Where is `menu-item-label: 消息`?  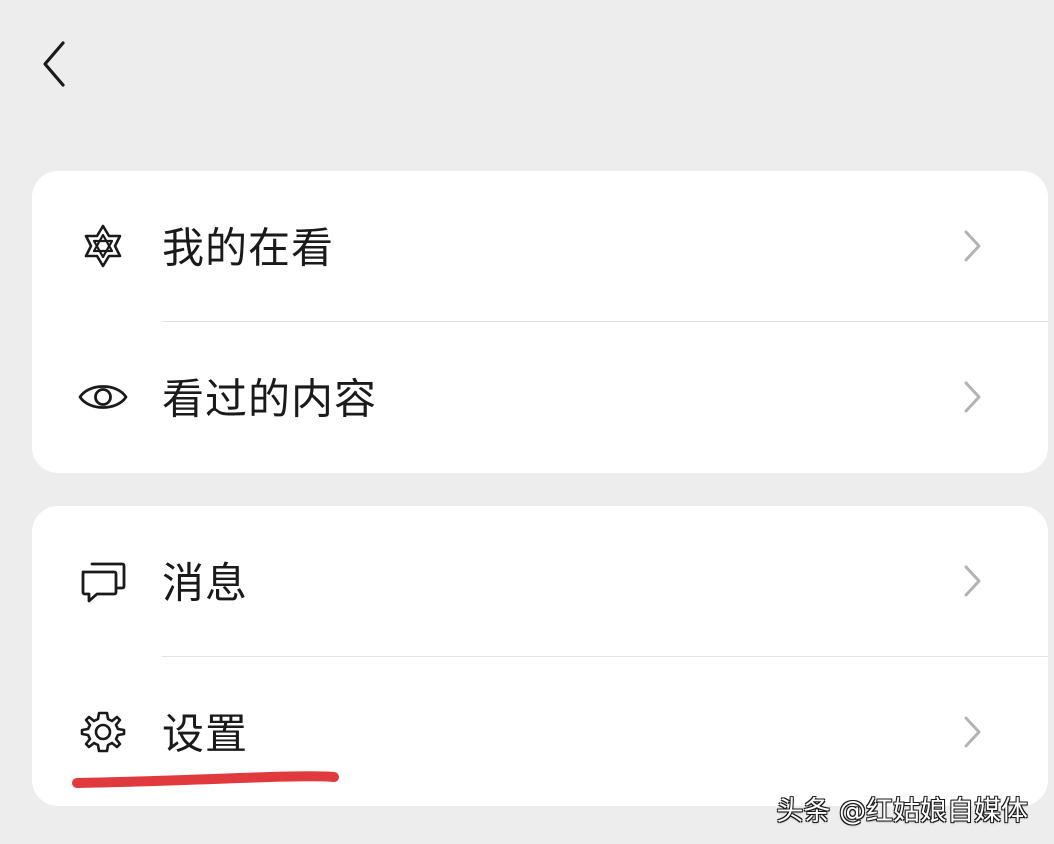
menu-item-label: 消息 is located at coordinates (205, 583).